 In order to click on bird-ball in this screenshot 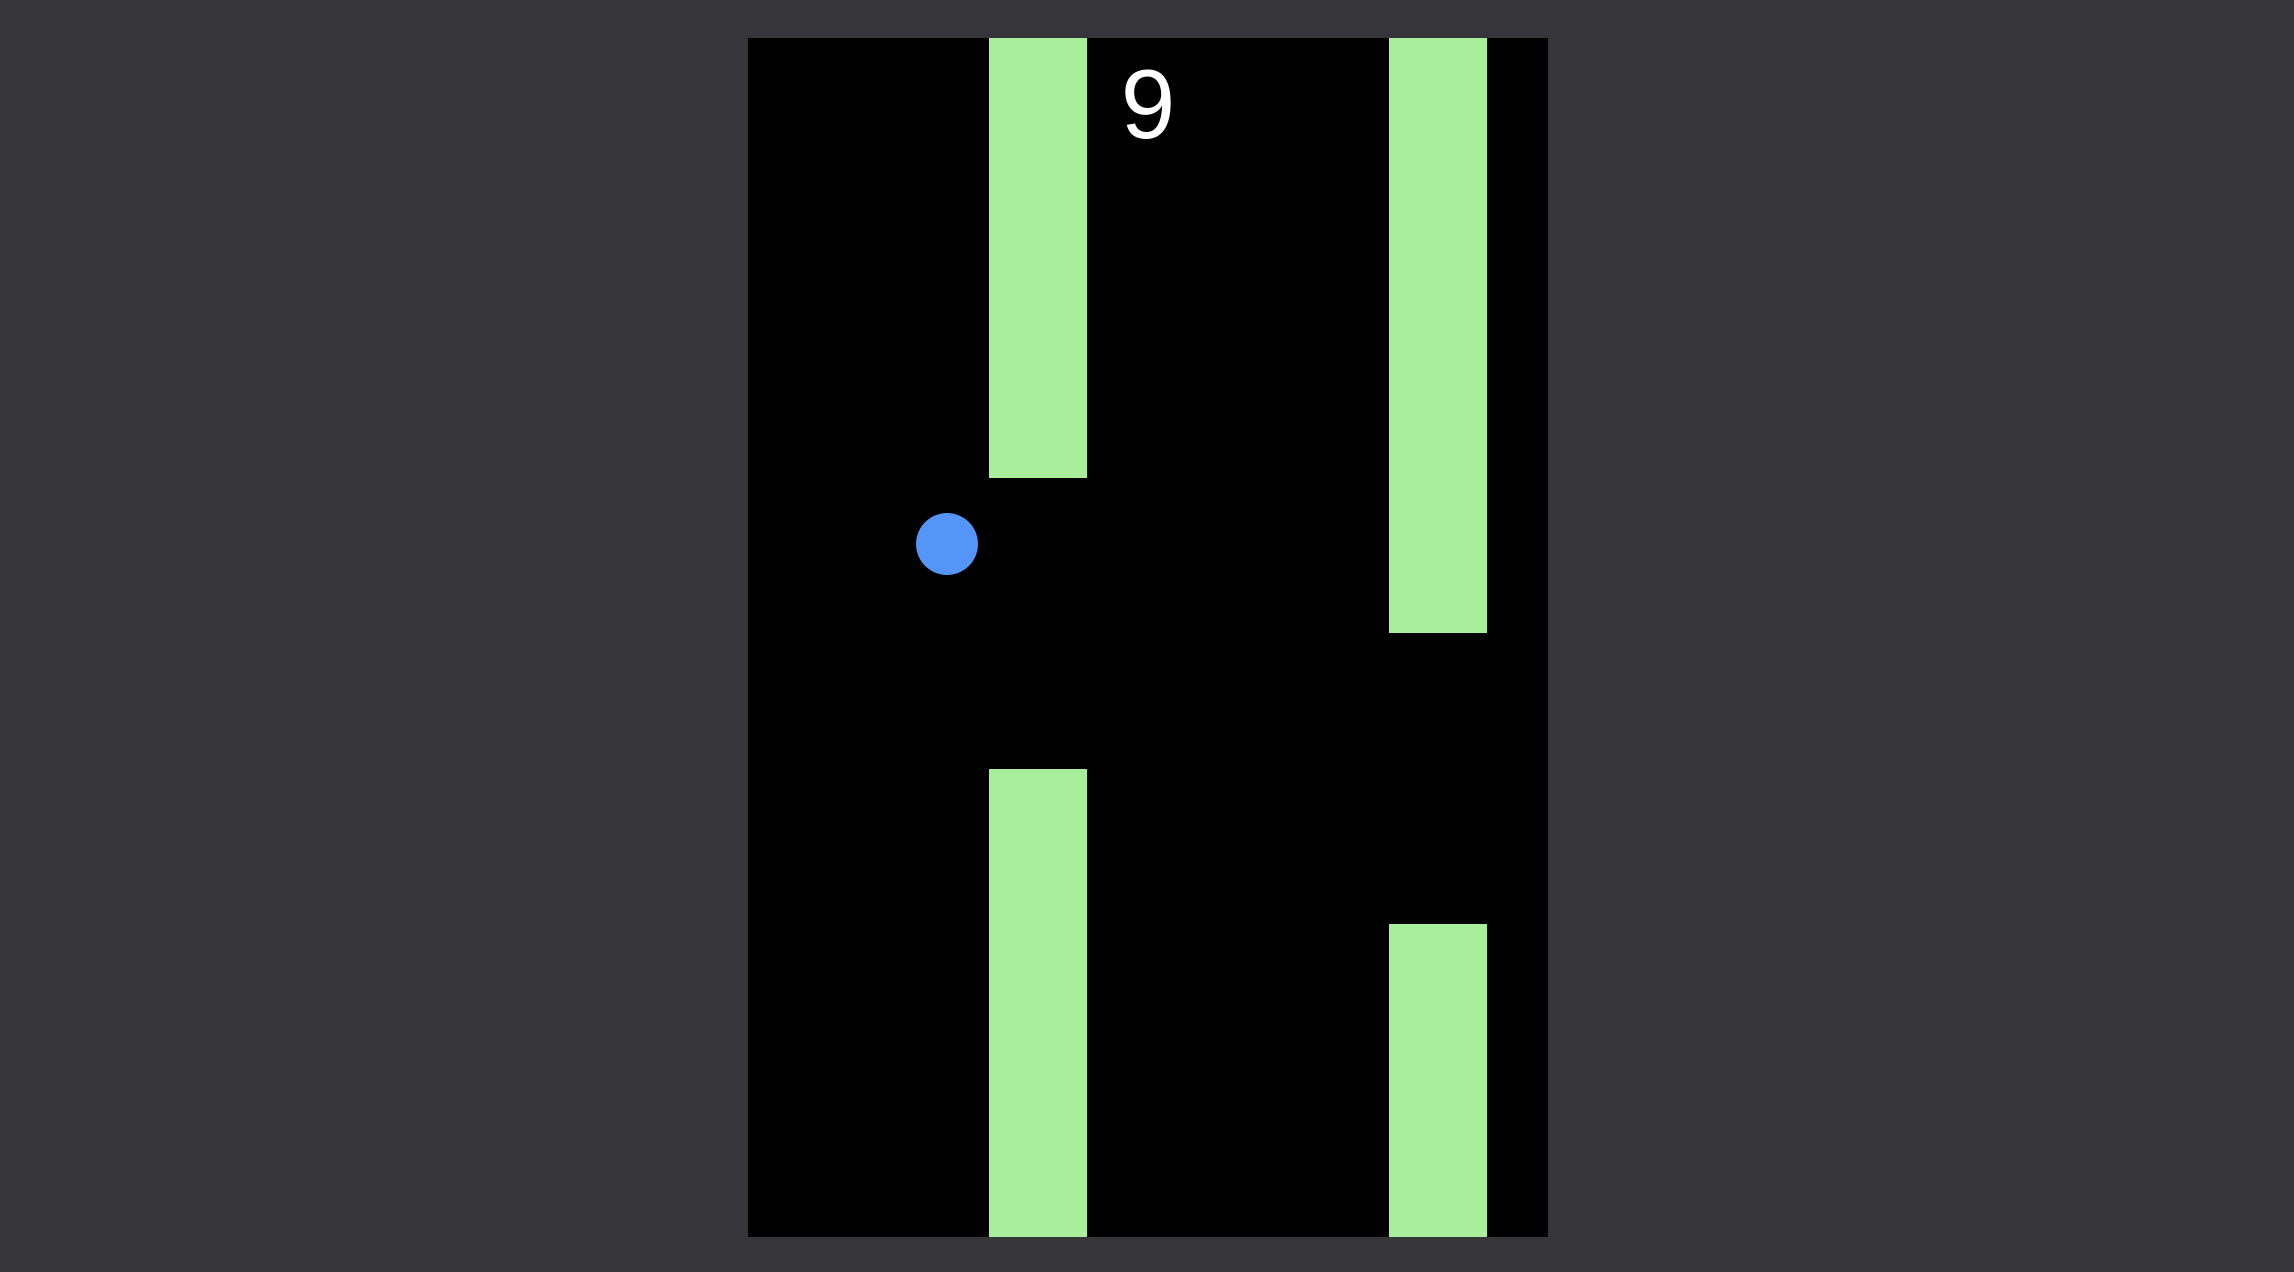, I will do `click(947, 544)`.